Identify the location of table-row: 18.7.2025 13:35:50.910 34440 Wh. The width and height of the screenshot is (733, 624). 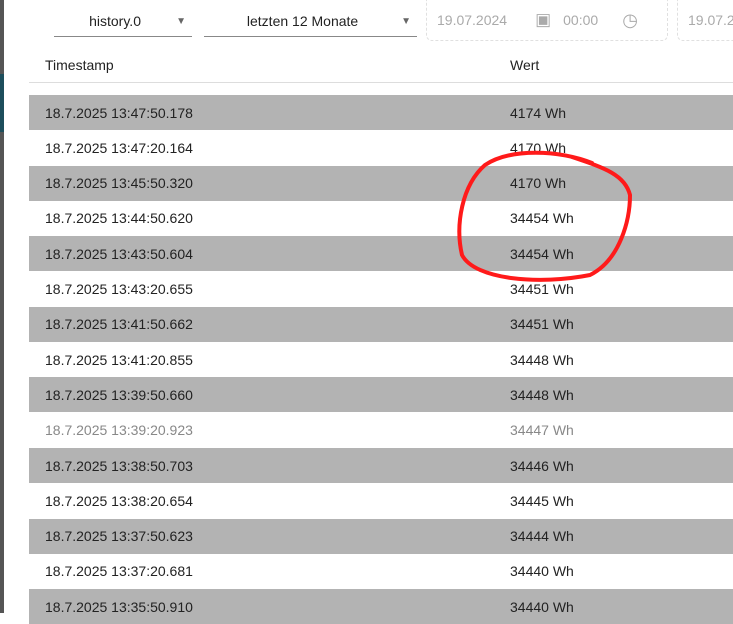
(381, 606).